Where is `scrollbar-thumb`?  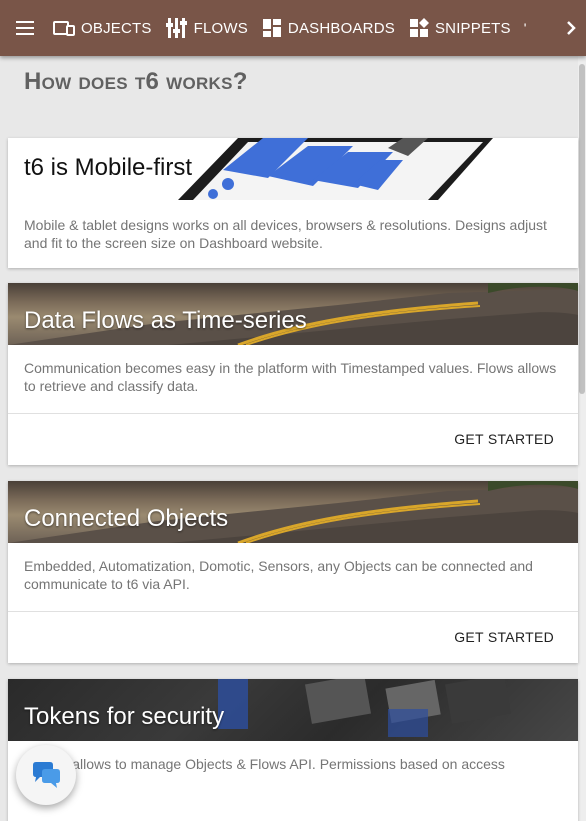
scrollbar-thumb is located at coordinates (582, 229).